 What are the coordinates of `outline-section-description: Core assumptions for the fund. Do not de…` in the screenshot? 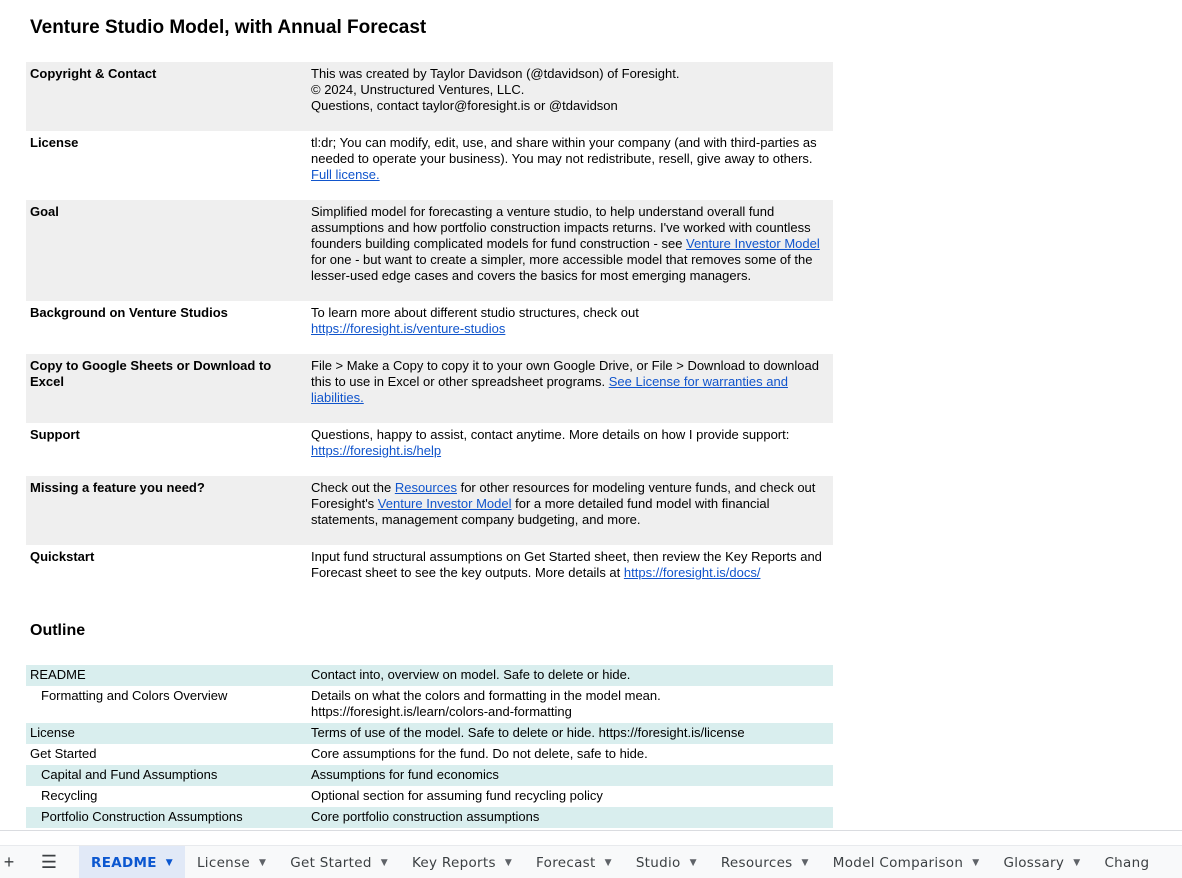 It's located at (479, 753).